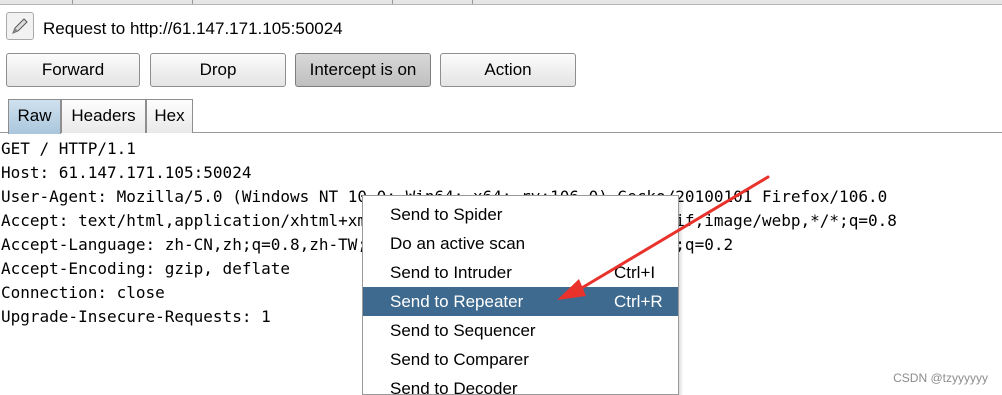 This screenshot has width=1002, height=395. I want to click on forward-button: Forward, so click(73, 70).